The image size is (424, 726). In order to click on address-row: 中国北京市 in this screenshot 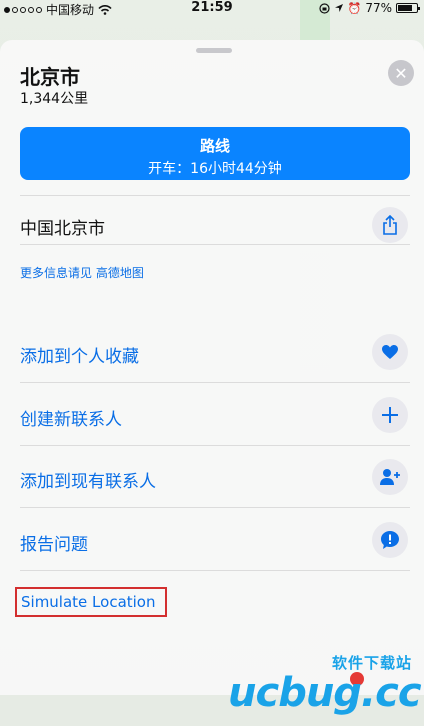, I will do `click(212, 225)`.